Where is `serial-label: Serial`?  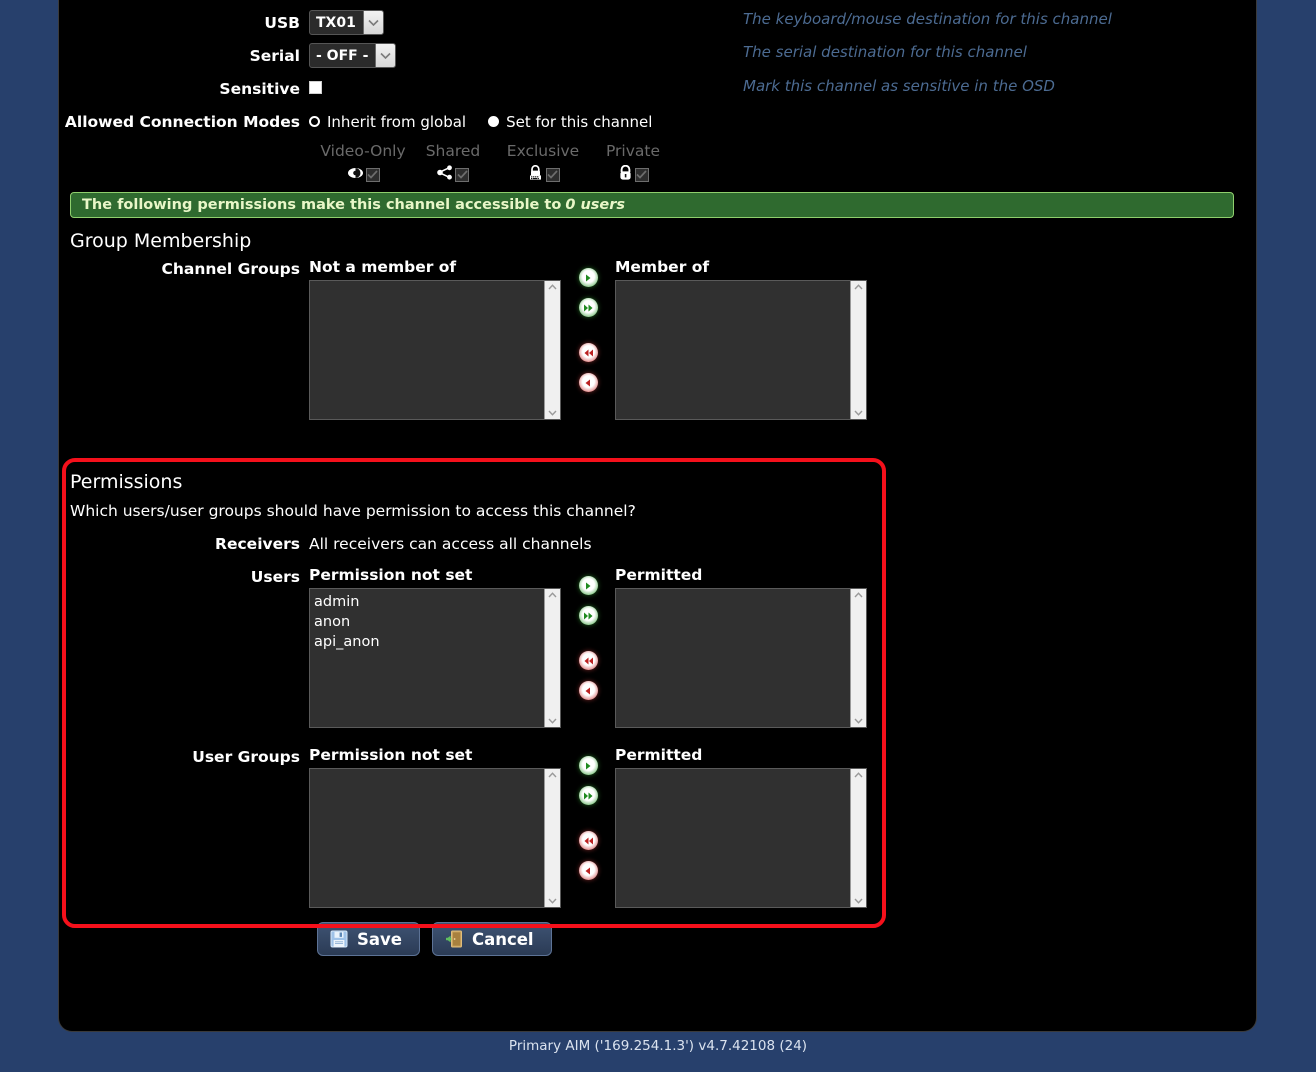
serial-label: Serial is located at coordinates (274, 55).